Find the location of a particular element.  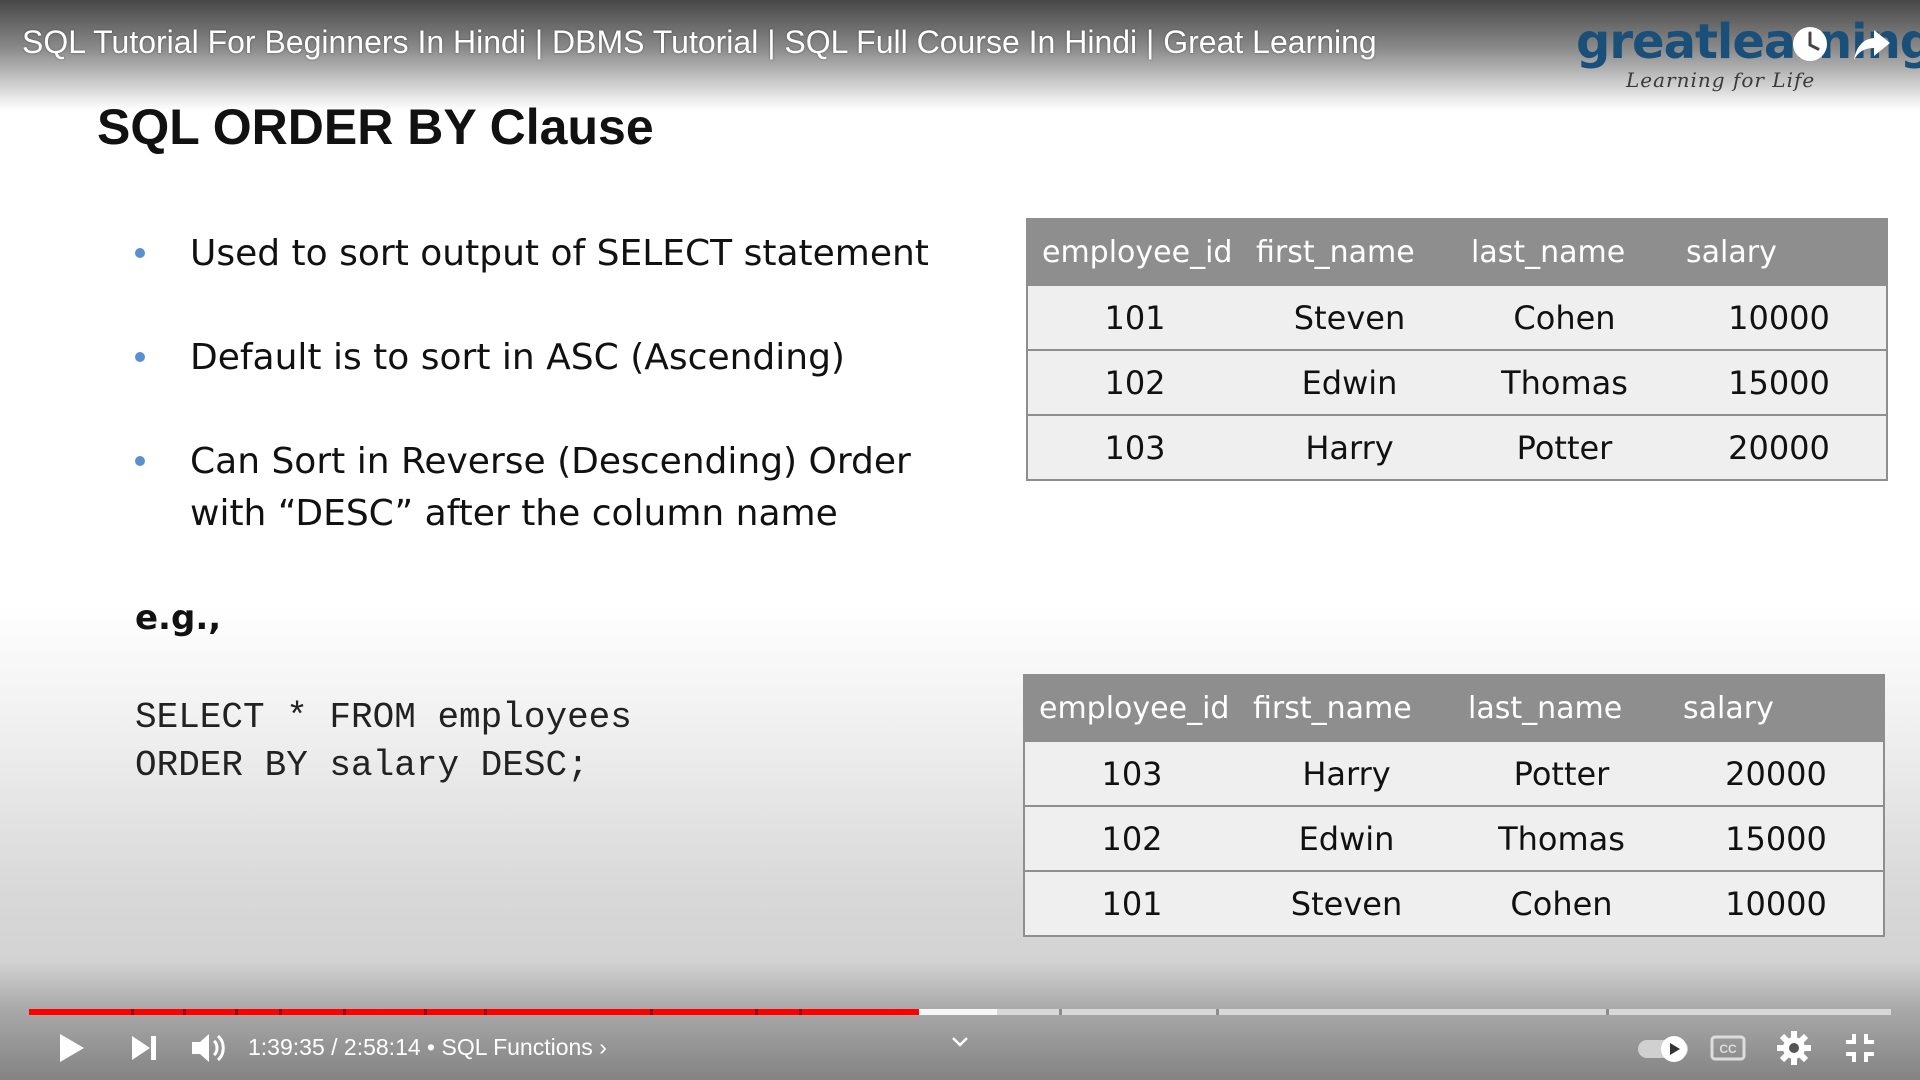

share-icon is located at coordinates (1872, 44).